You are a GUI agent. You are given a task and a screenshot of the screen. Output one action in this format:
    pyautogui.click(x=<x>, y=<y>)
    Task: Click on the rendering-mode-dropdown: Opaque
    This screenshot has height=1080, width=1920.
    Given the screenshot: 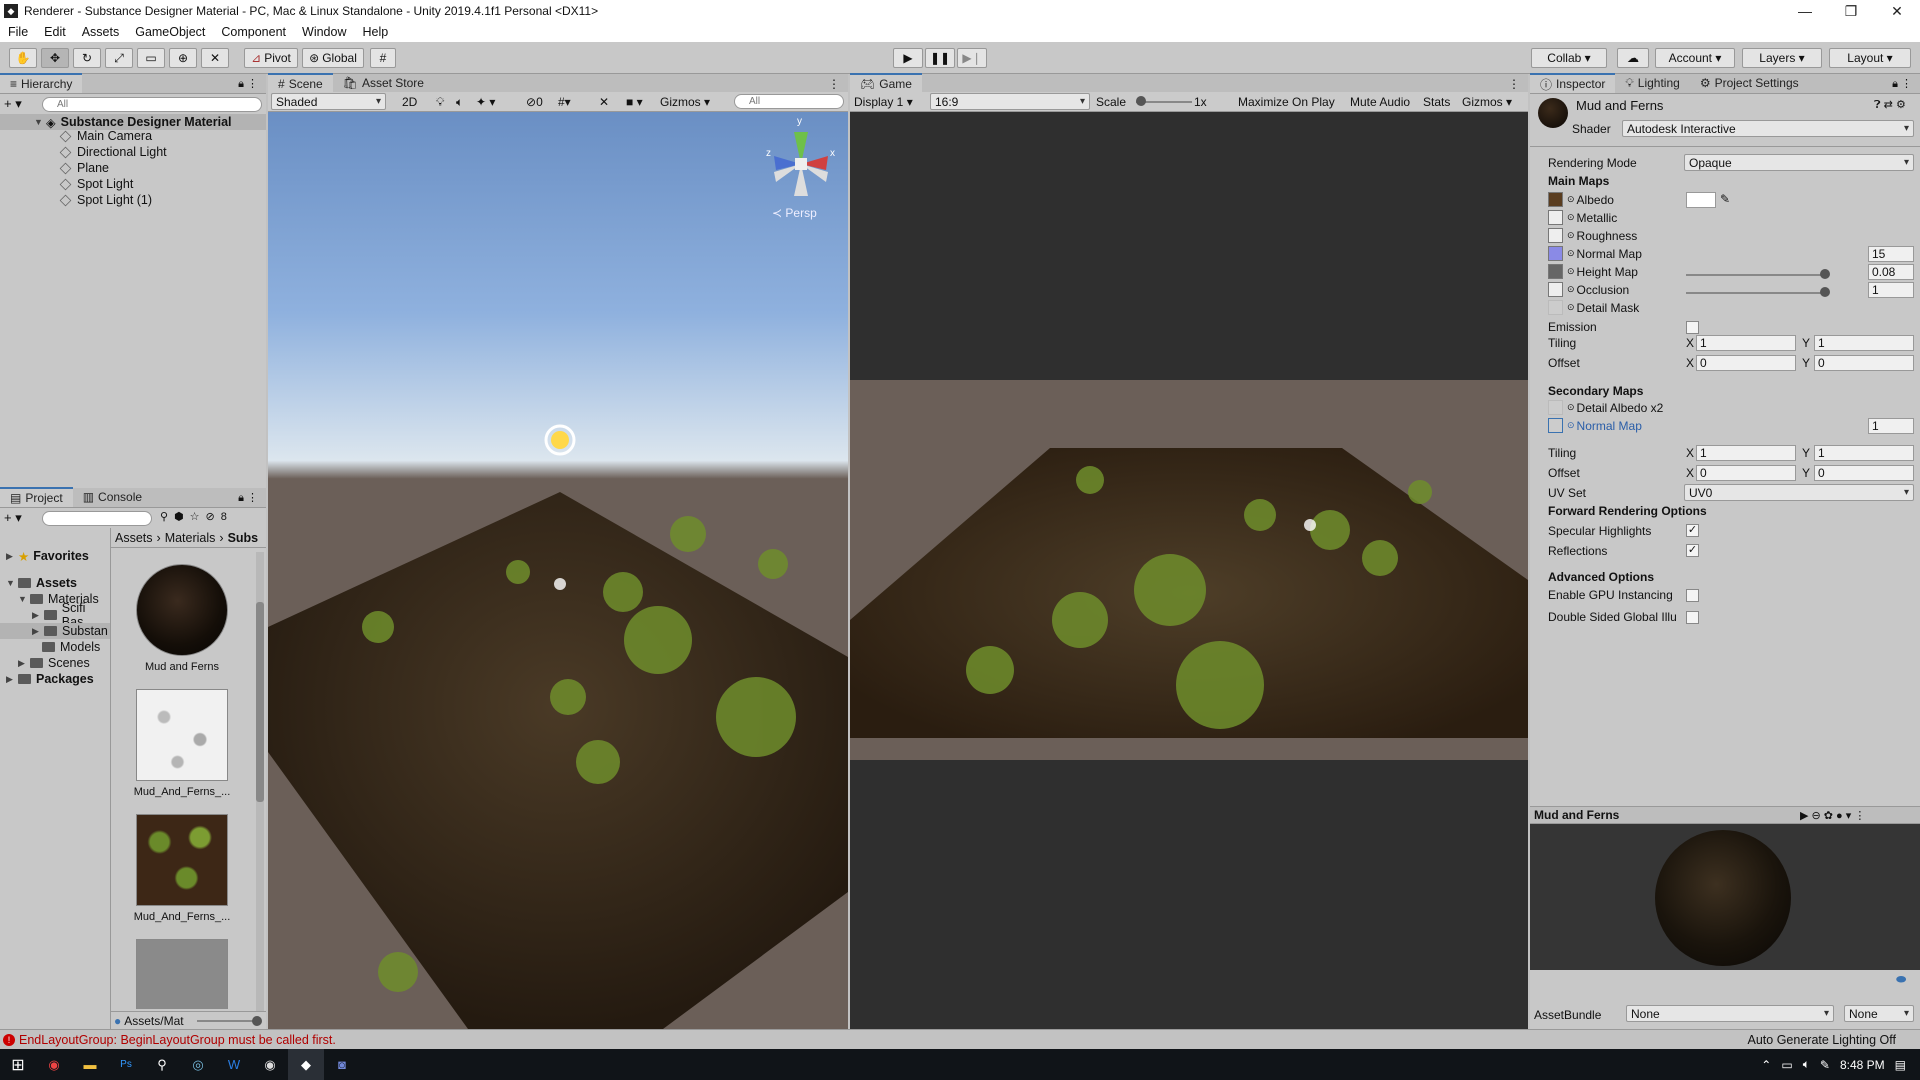 What is the action you would take?
    pyautogui.click(x=1799, y=162)
    